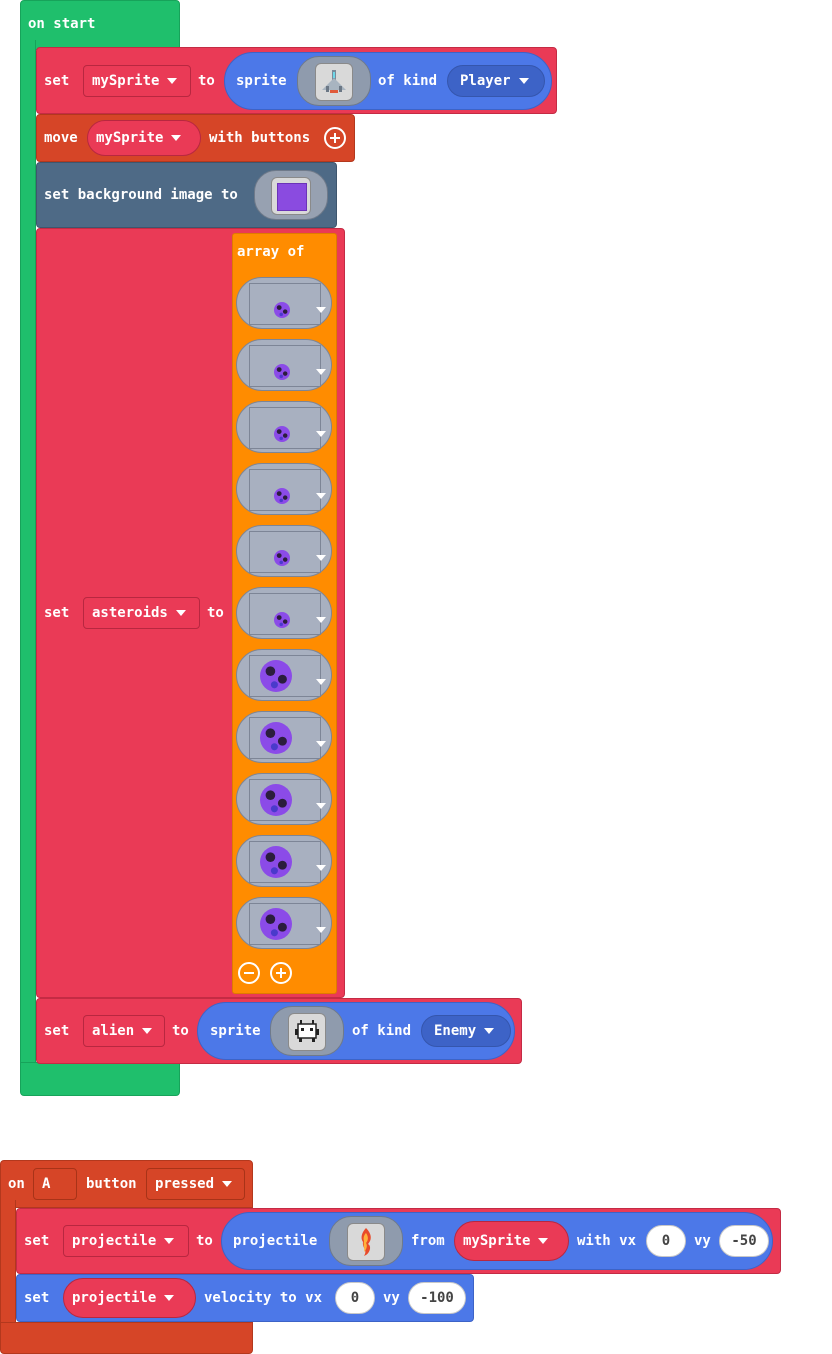 This screenshot has width=832, height=1354. What do you see at coordinates (195, 1184) in the screenshot?
I see `event-dropdown: pressed` at bounding box center [195, 1184].